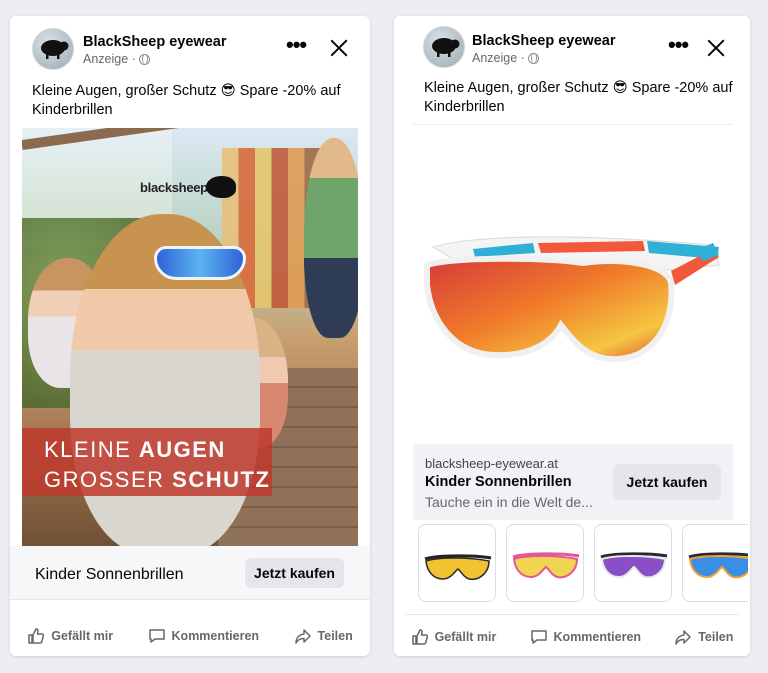  What do you see at coordinates (634, 565) in the screenshot?
I see `sunglasses-purple-icon` at bounding box center [634, 565].